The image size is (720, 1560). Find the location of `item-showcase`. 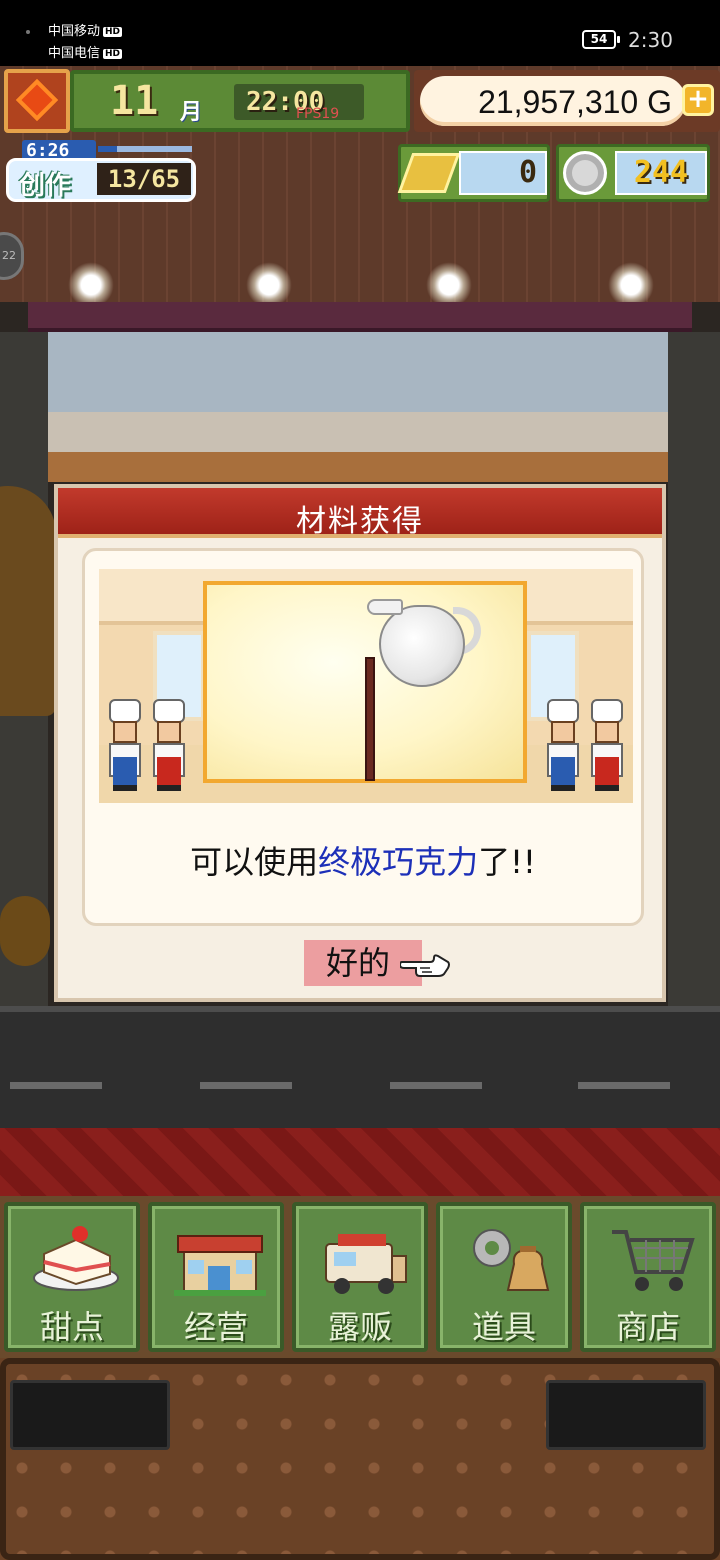

item-showcase is located at coordinates (365, 682).